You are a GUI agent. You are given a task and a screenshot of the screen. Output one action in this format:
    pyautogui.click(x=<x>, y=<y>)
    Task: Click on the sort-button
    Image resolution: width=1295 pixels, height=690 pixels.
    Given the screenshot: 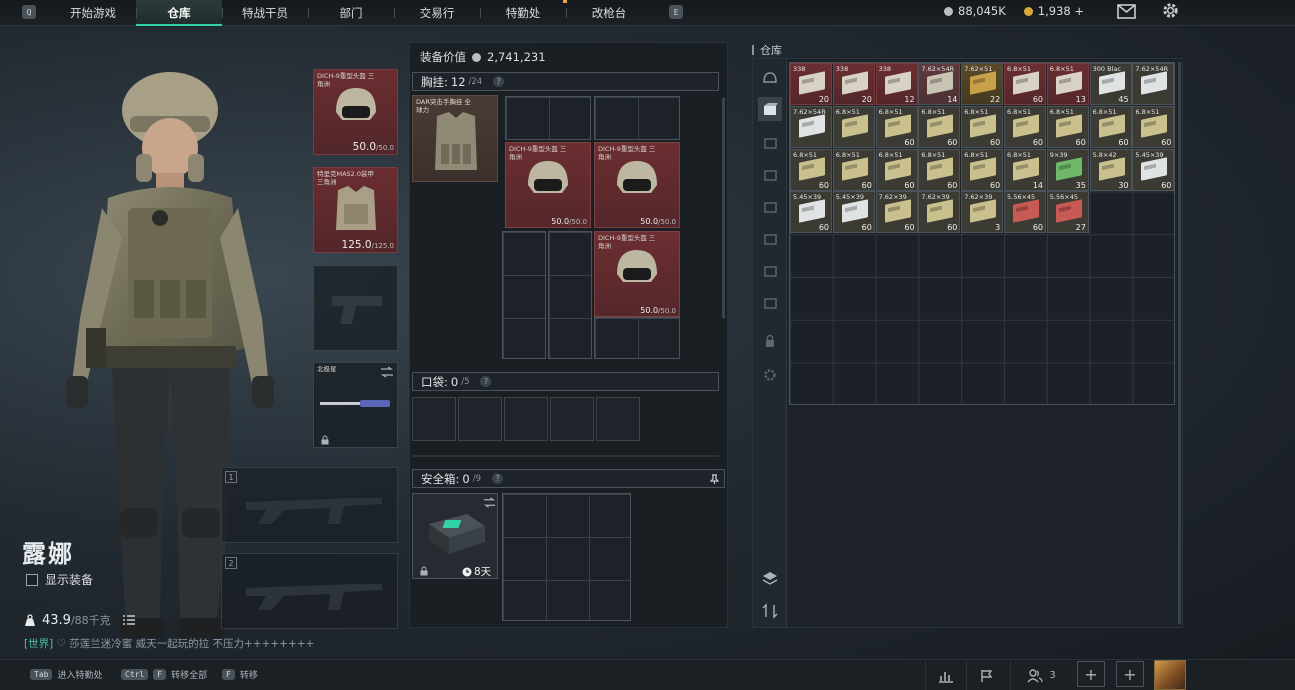 What is the action you would take?
    pyautogui.click(x=770, y=611)
    